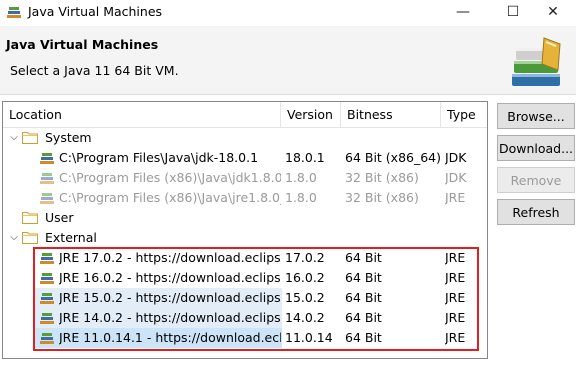  I want to click on row-location: JRE 17.0.2 - https://download.eclipse.c, so click(170, 257).